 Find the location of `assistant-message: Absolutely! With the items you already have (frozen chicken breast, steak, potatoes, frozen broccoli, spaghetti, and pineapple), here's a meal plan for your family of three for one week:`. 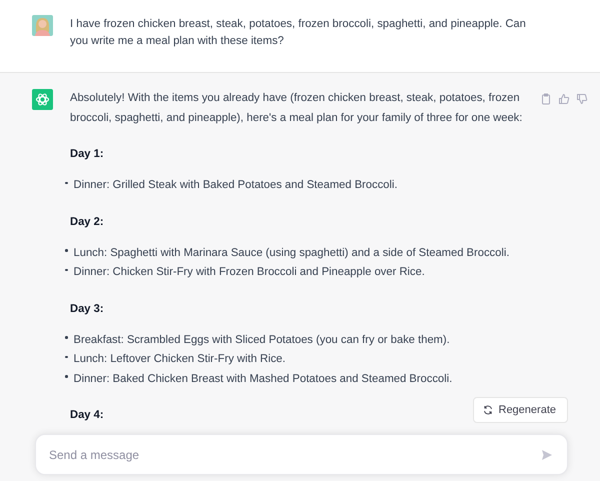

assistant-message: Absolutely! With the items you already have (frozen chicken breast, steak, potatoes, frozen broccoli, spaghetti, and pineapple), here's a meal plan for your family of three for one week: is located at coordinates (297, 108).